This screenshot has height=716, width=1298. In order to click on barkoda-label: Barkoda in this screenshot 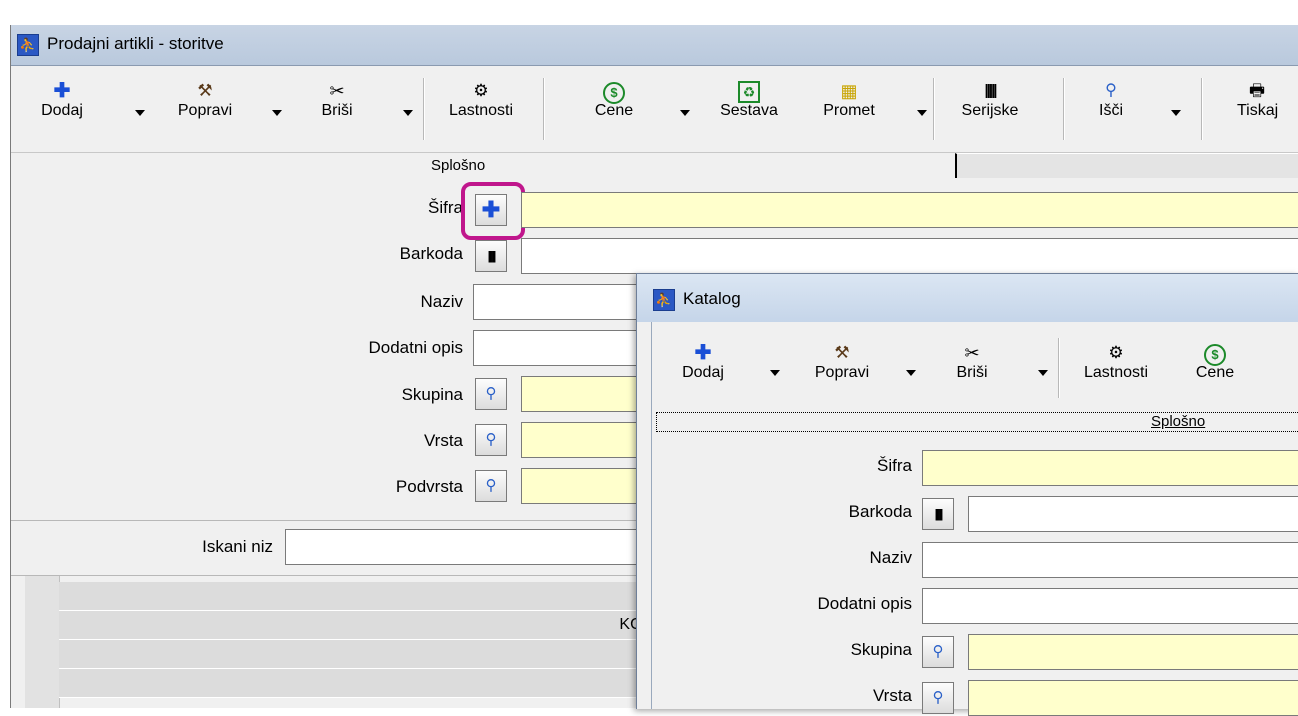, I will do `click(431, 253)`.